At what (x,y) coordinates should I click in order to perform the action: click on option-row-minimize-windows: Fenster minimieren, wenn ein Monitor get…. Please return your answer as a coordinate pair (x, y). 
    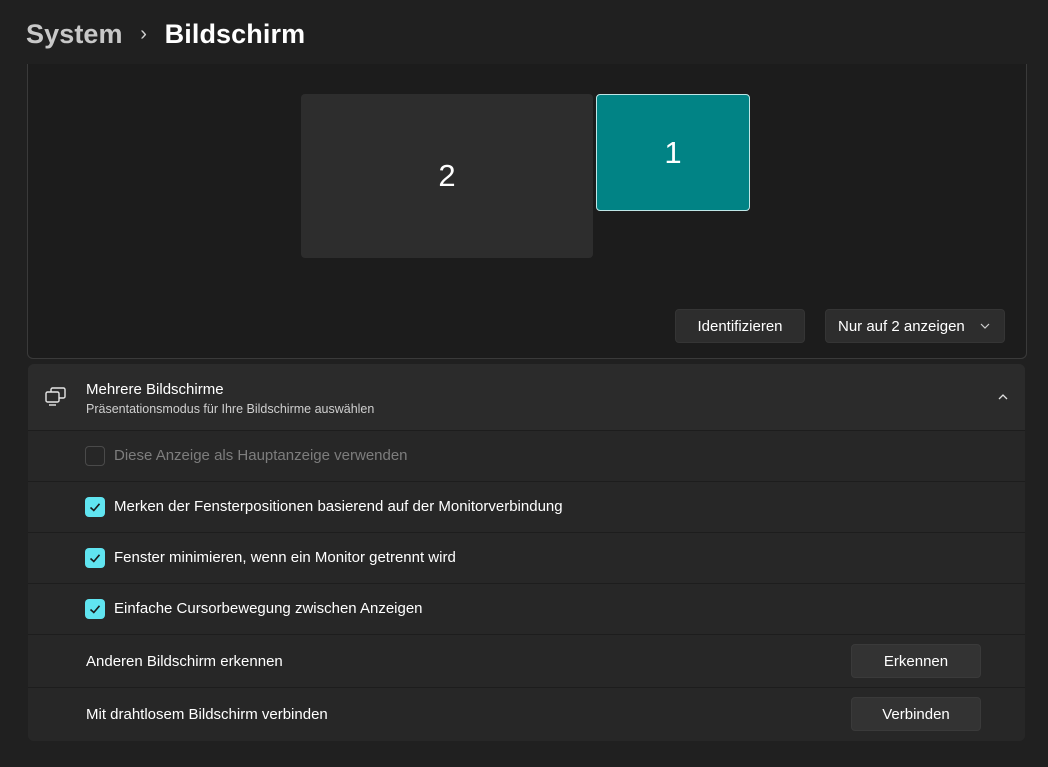
    Looking at the image, I should click on (526, 558).